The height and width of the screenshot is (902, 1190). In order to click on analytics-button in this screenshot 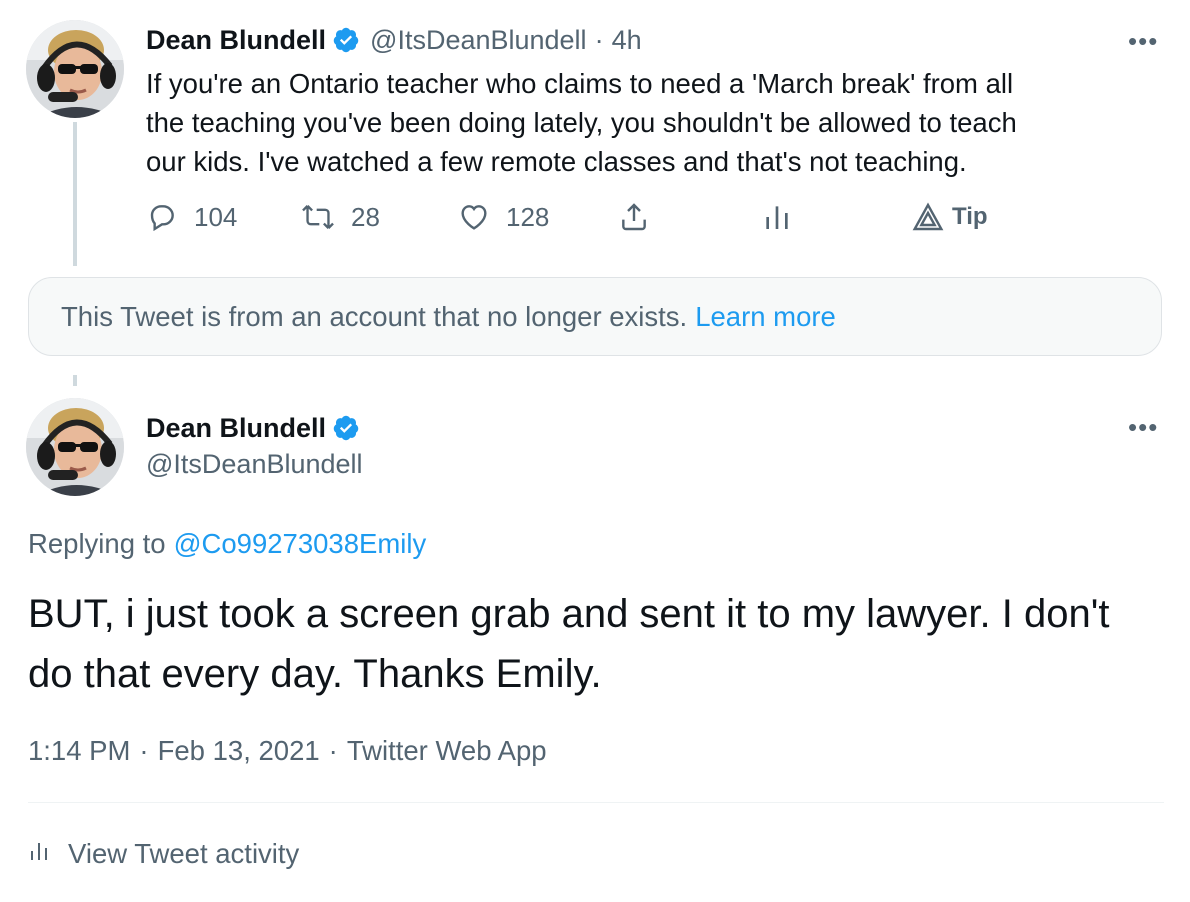, I will do `click(777, 217)`.